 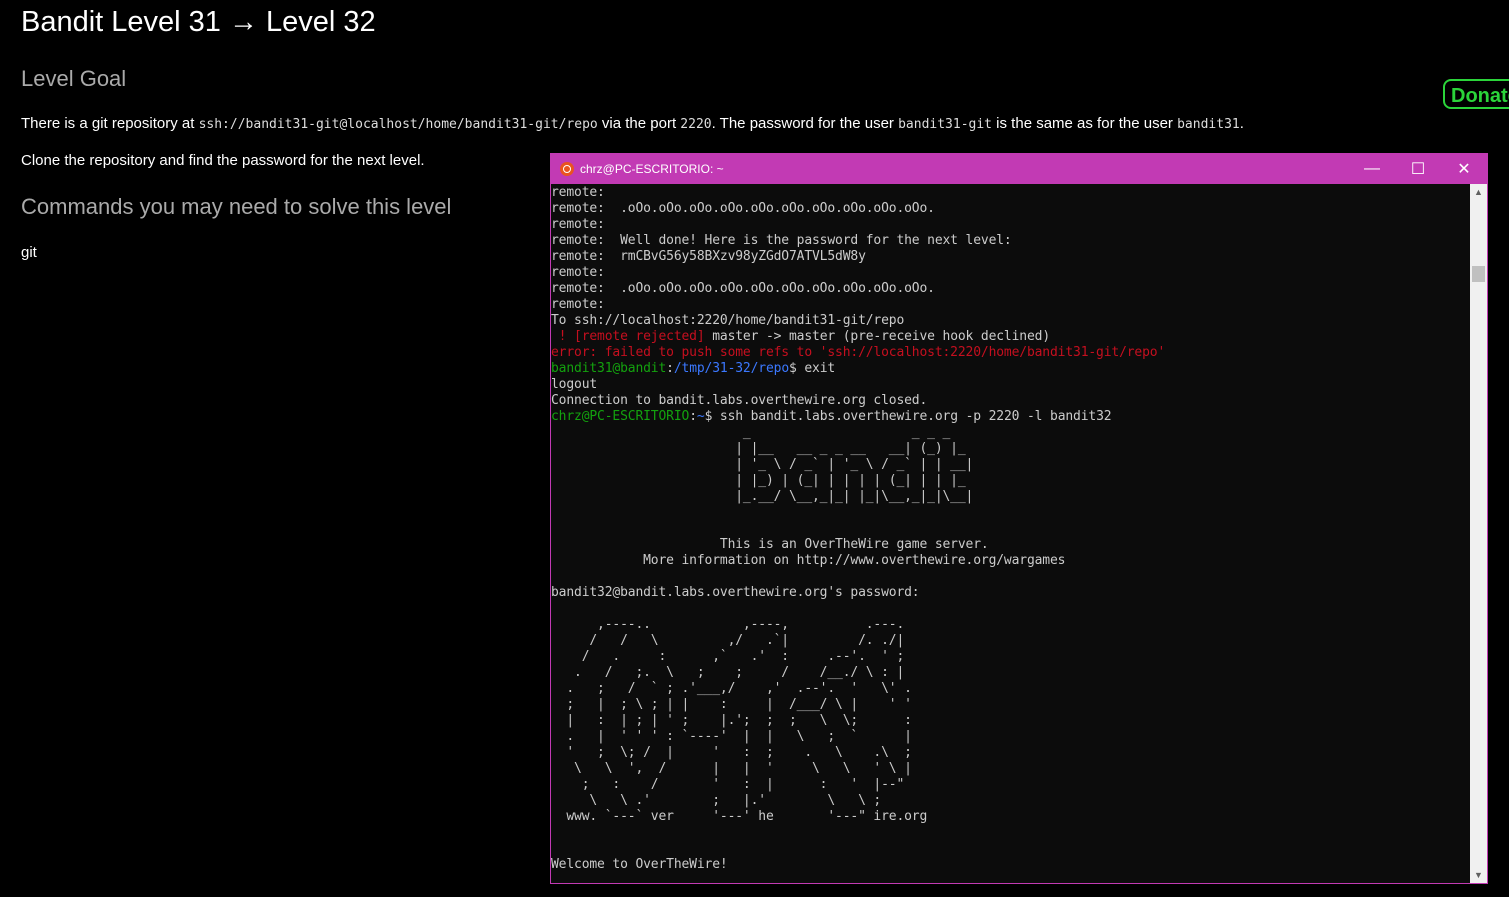 I want to click on terminal-segment: . ; / ` ; .'___,/ ,' .--'. ' \' ., so click(x=731, y=688).